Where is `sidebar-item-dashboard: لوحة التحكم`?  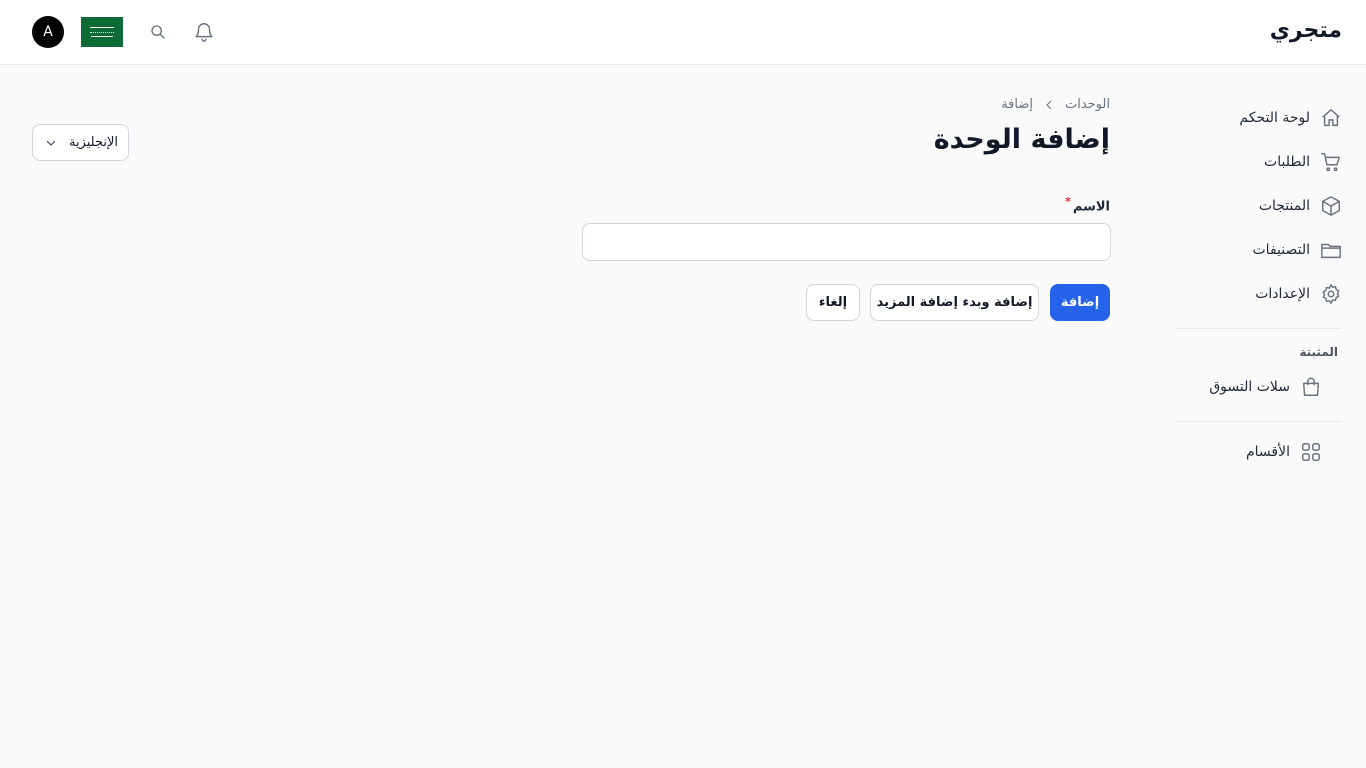
sidebar-item-dashboard: لوحة التحكم is located at coordinates (1259, 118).